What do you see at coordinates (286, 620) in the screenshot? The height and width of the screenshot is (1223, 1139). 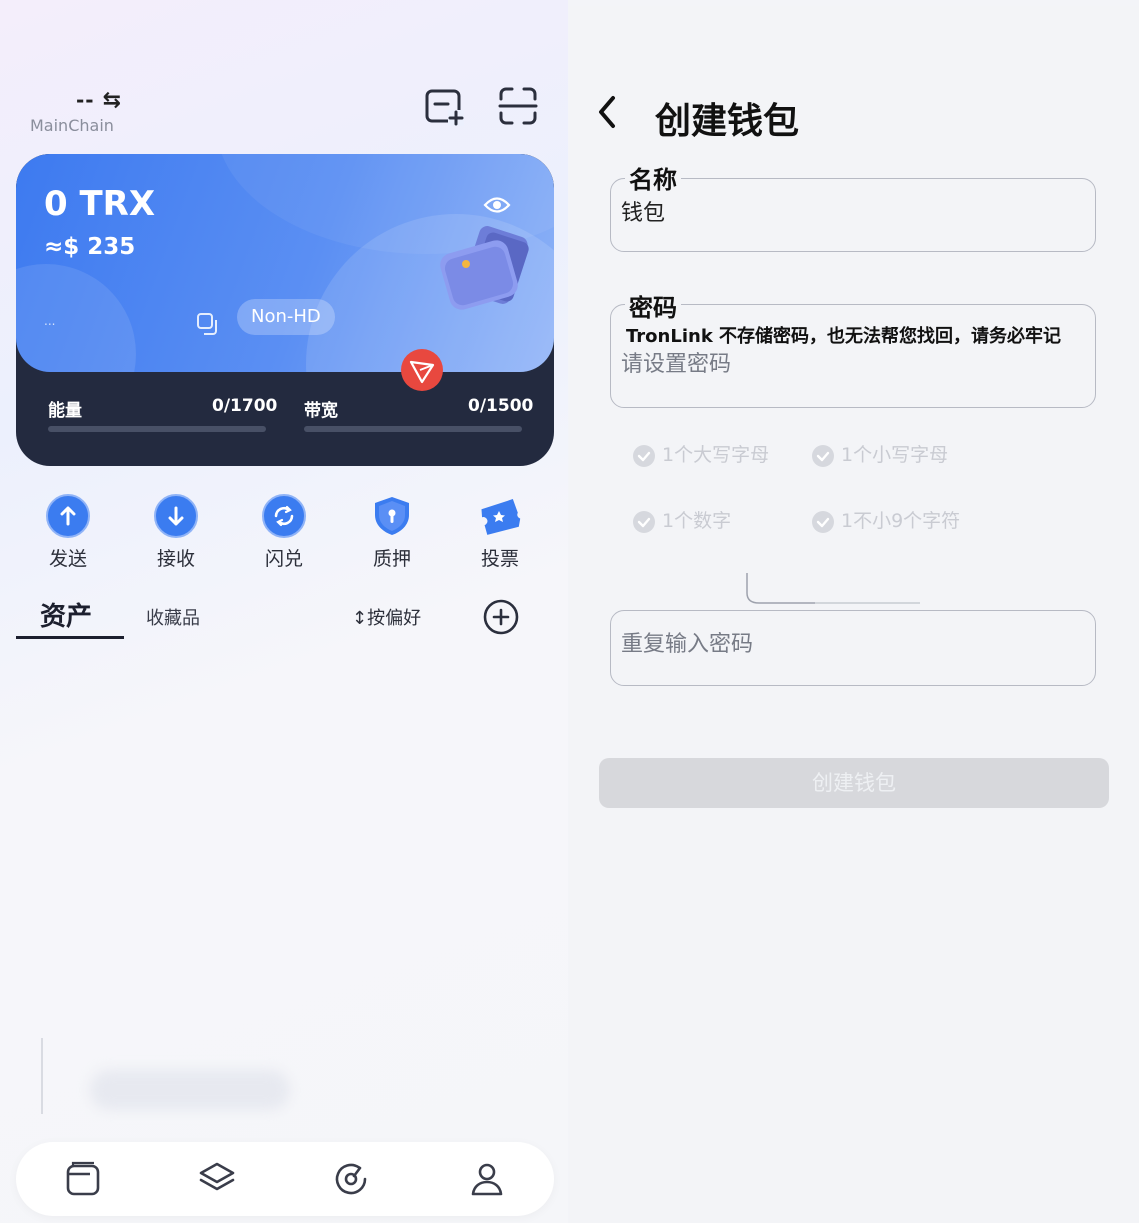 I see `asset-tabs: 资产 收藏品 ↕按偏好` at bounding box center [286, 620].